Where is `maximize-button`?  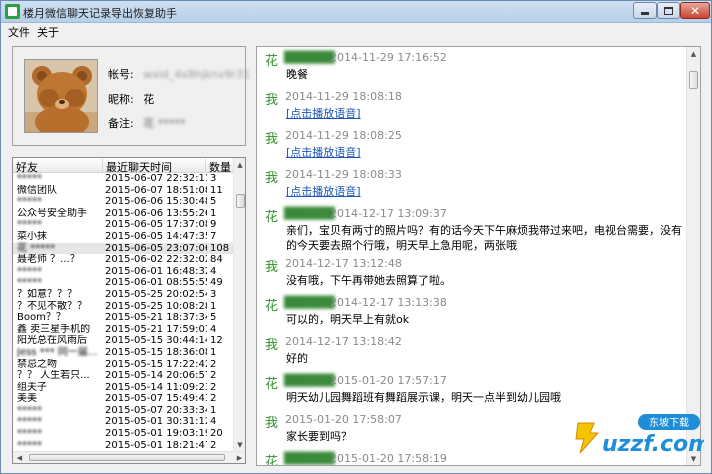
maximize-button is located at coordinates (668, 10).